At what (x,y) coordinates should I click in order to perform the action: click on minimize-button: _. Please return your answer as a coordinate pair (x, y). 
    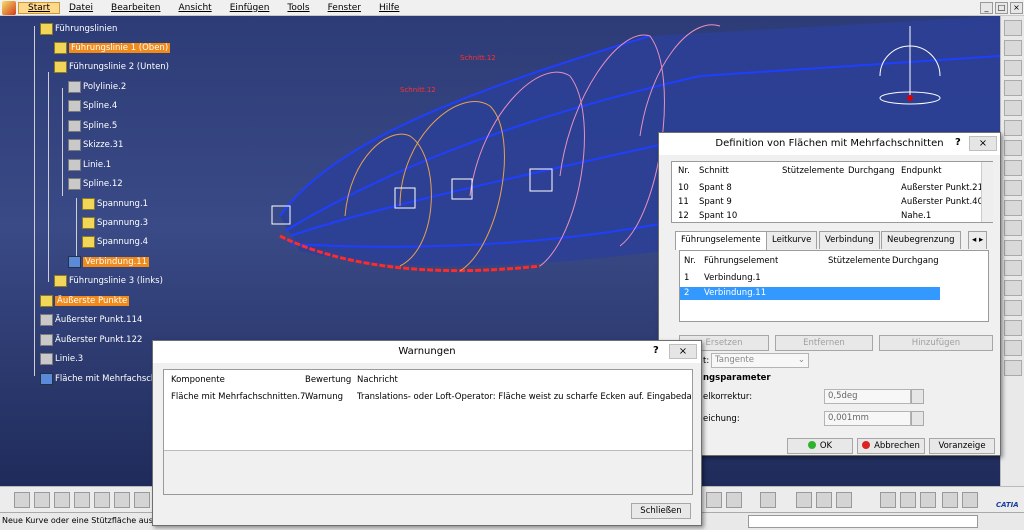
    Looking at the image, I should click on (986, 8).